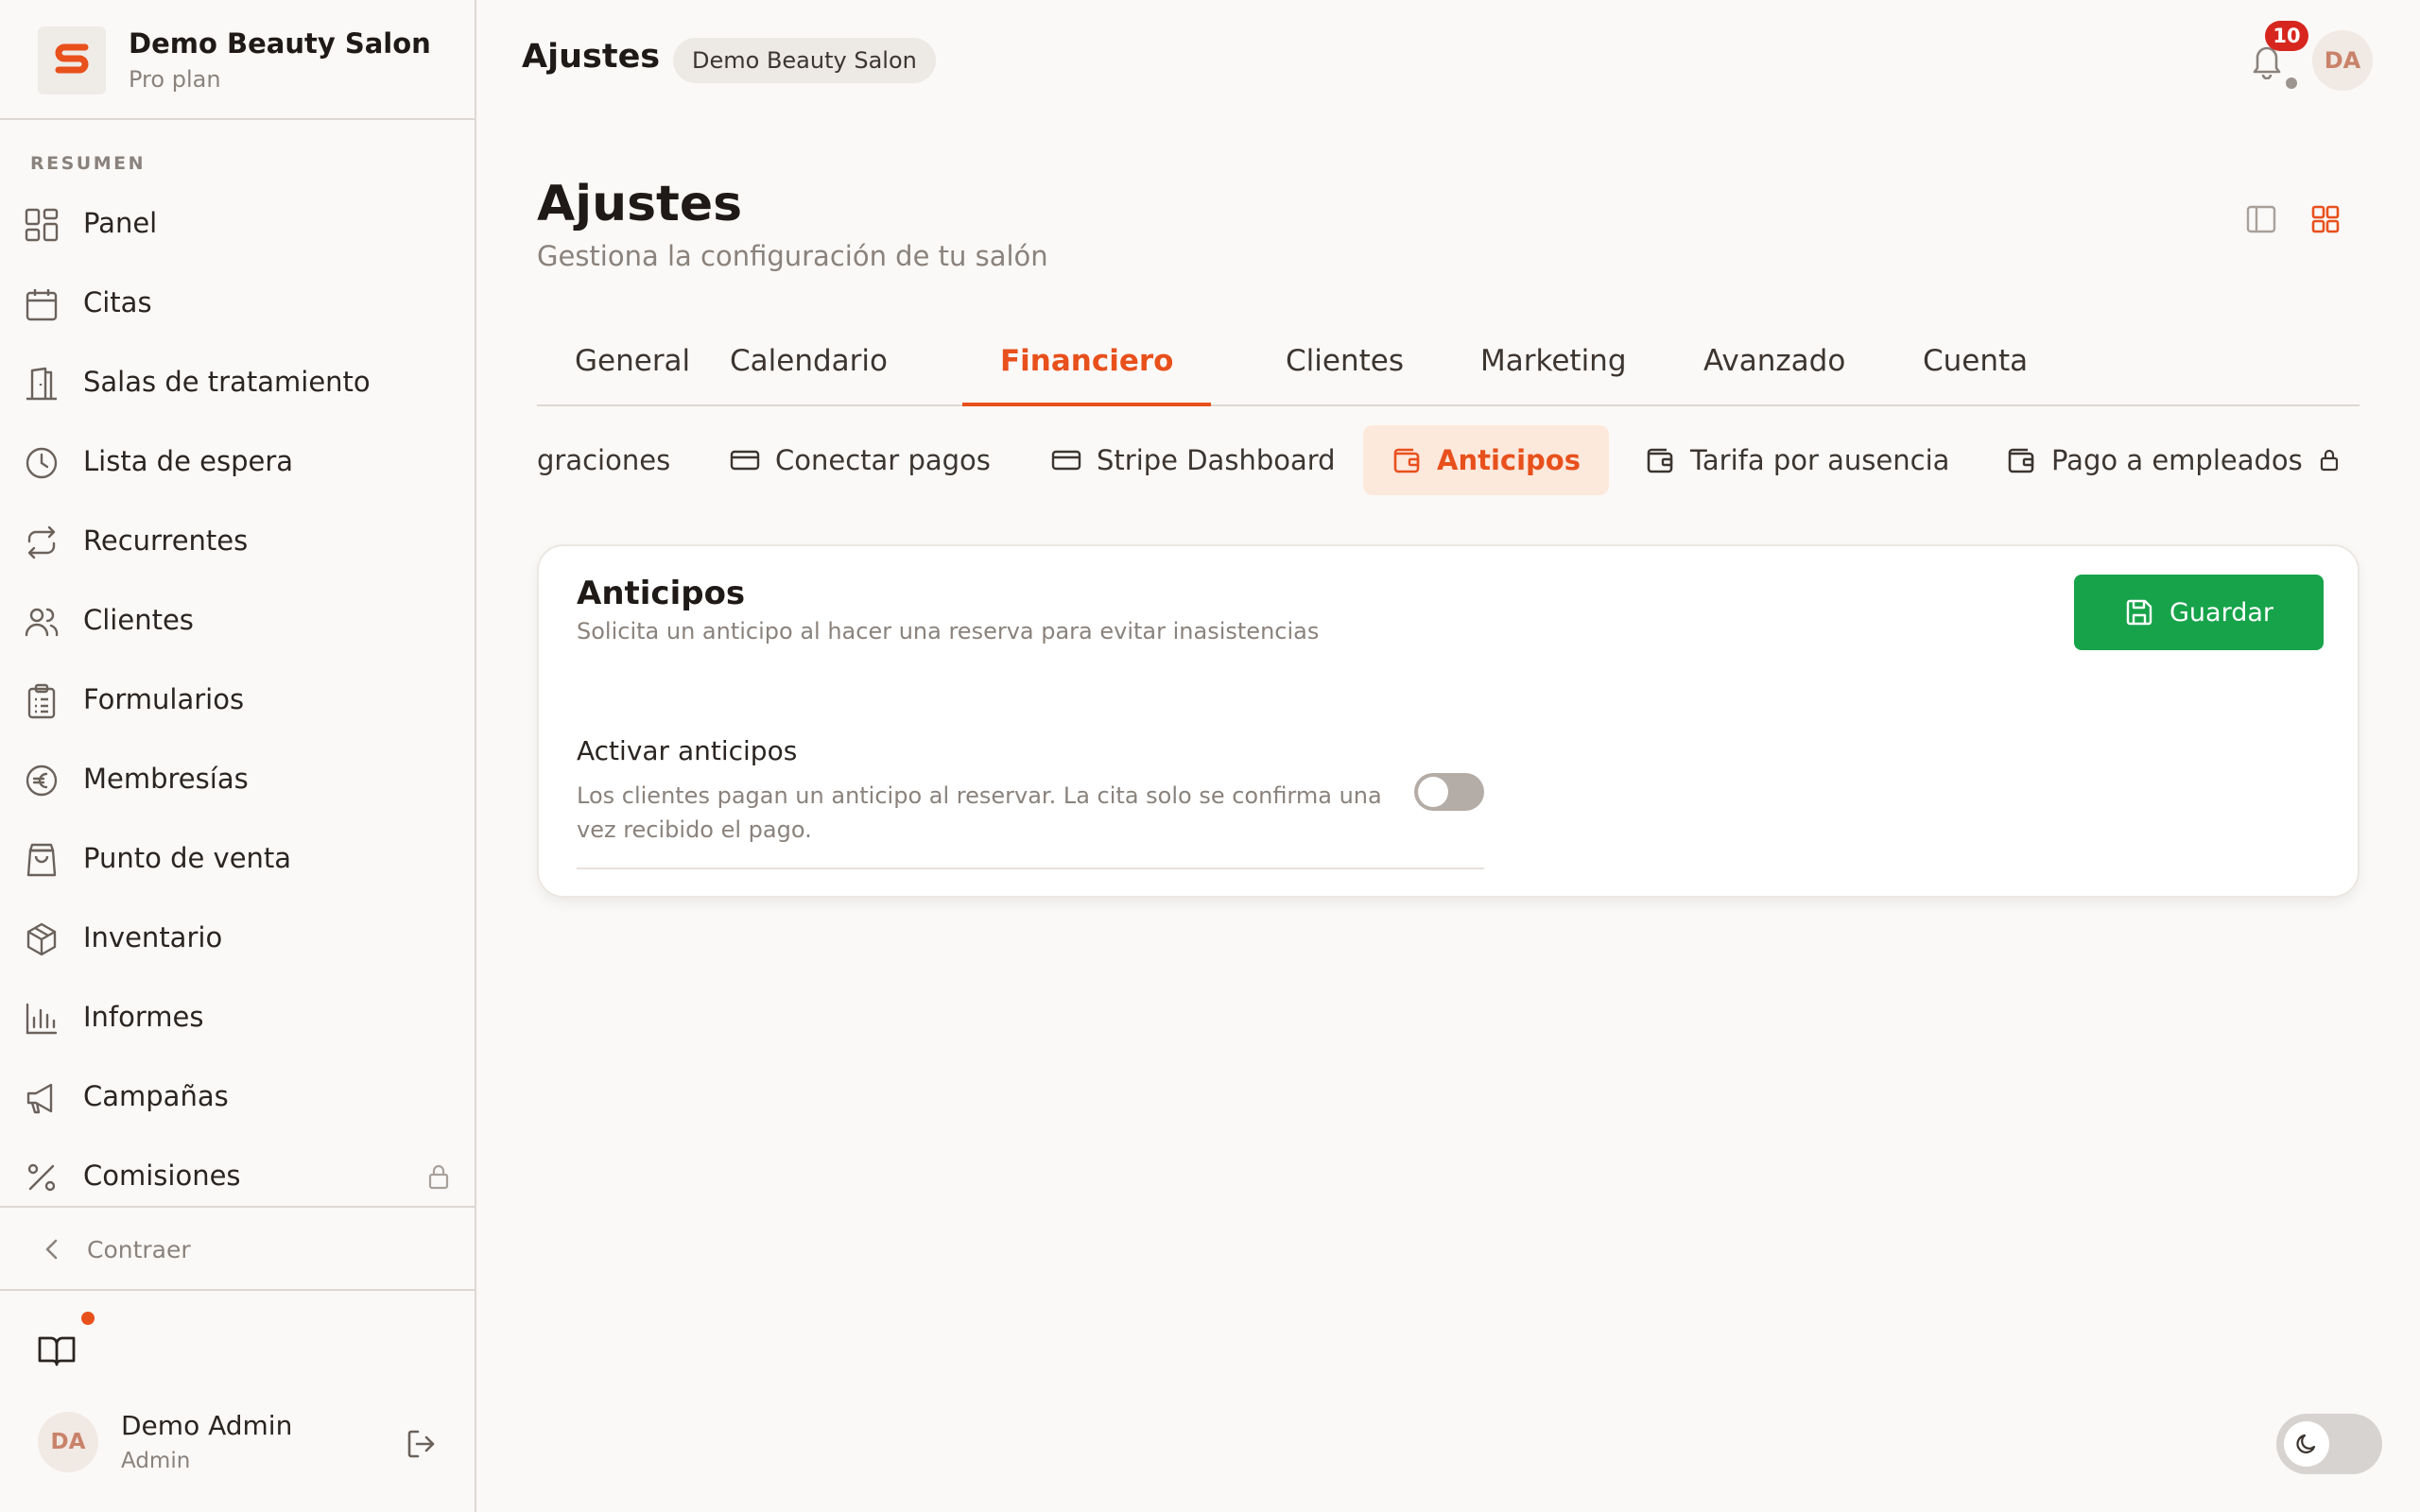  I want to click on anticipos-toggle, so click(1449, 792).